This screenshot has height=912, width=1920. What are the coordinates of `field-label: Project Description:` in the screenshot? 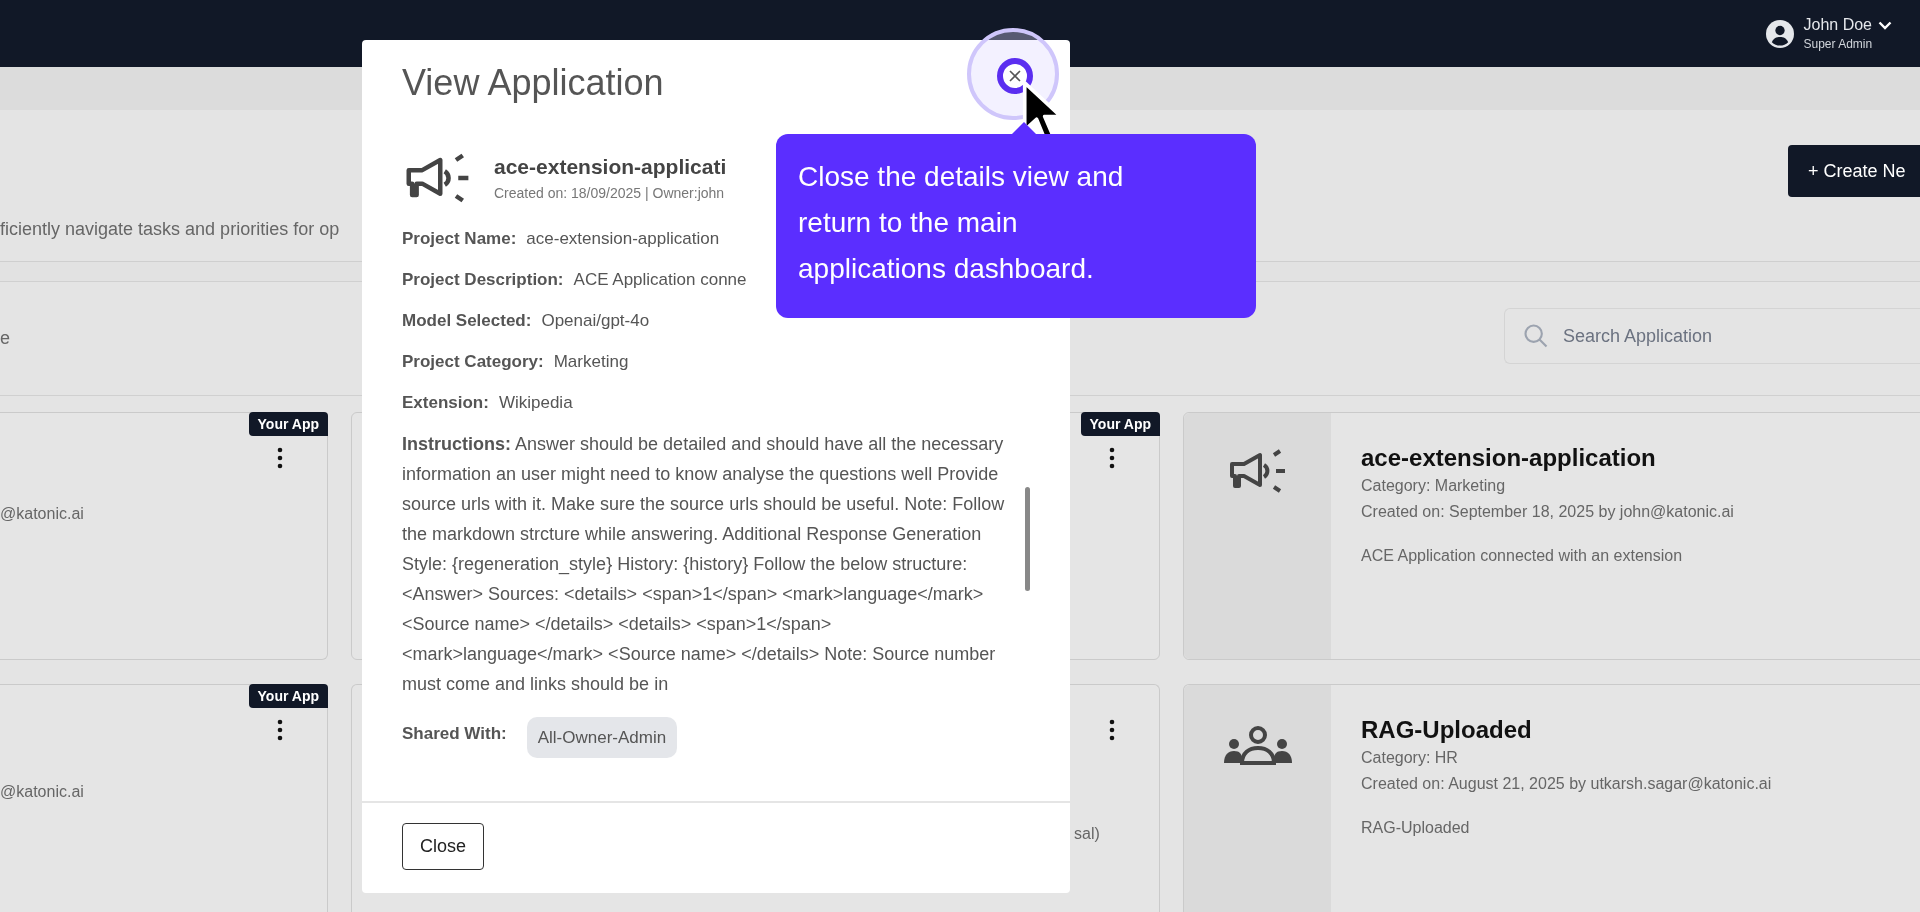 It's located at (483, 280).